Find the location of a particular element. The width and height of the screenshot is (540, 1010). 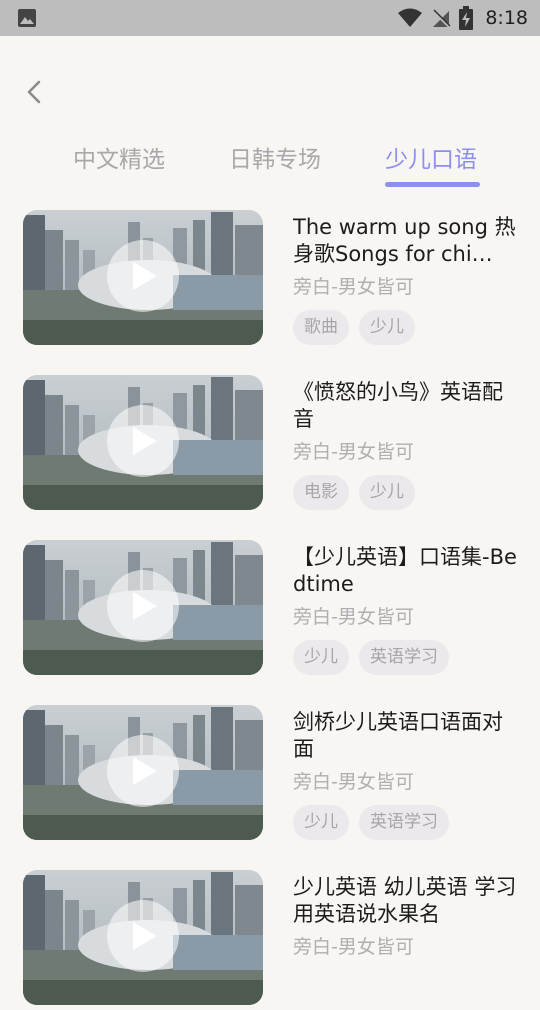

clock: 8:18 is located at coordinates (506, 18).